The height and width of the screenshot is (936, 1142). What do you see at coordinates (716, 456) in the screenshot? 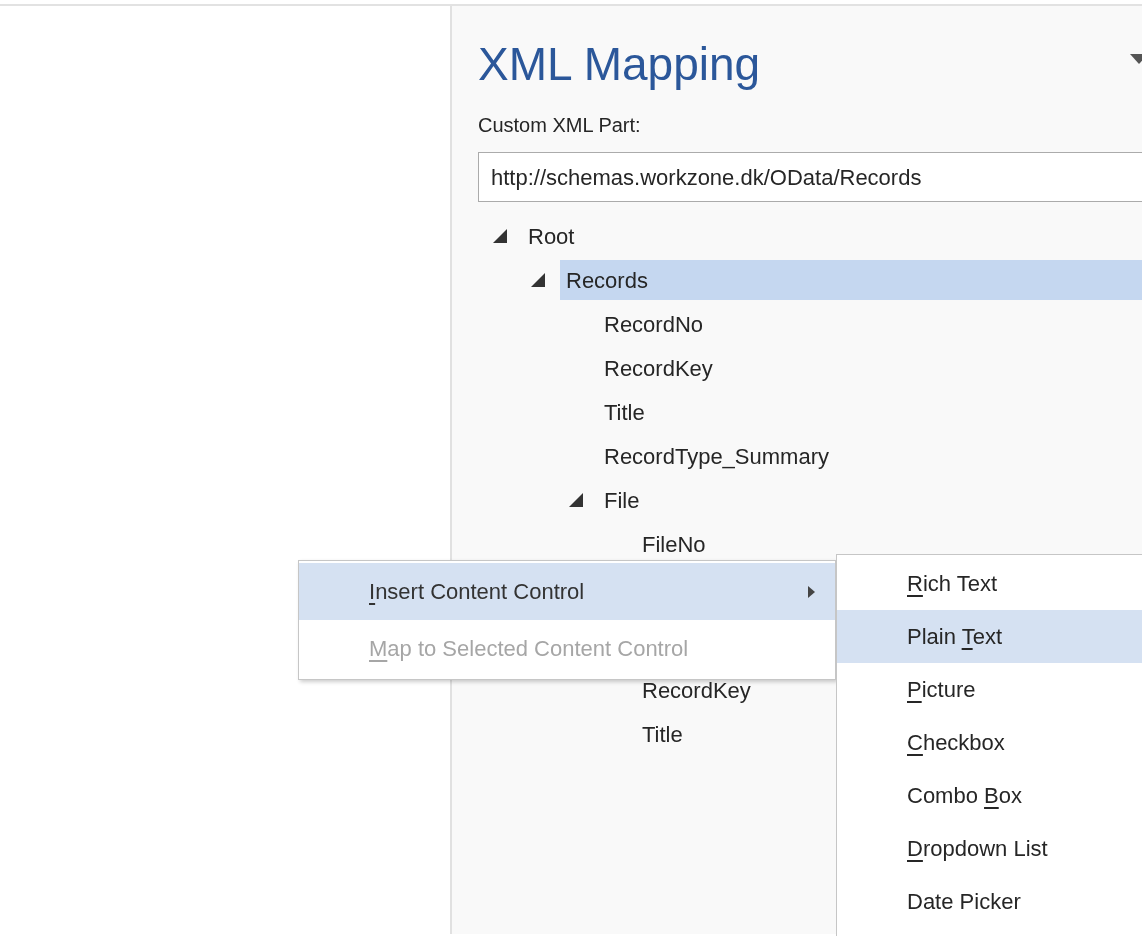
I see `tree-item: RecordType_Summary` at bounding box center [716, 456].